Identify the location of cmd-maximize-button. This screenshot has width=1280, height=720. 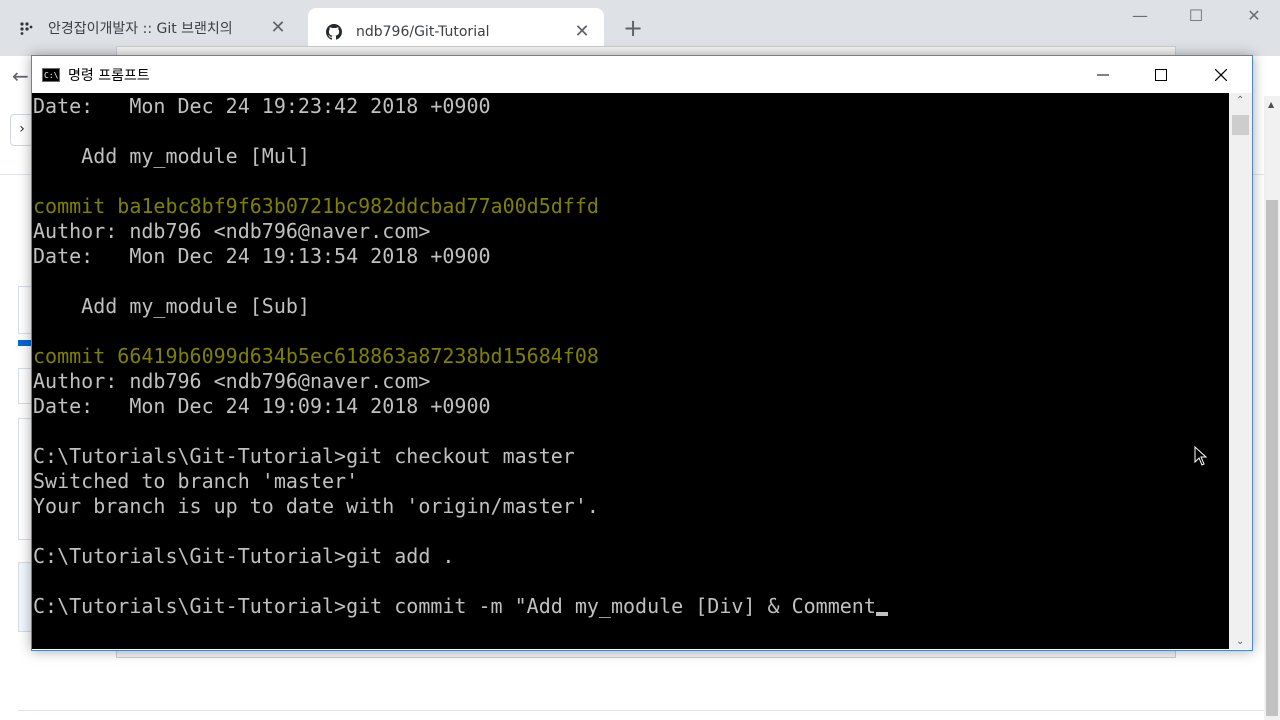
(1161, 74).